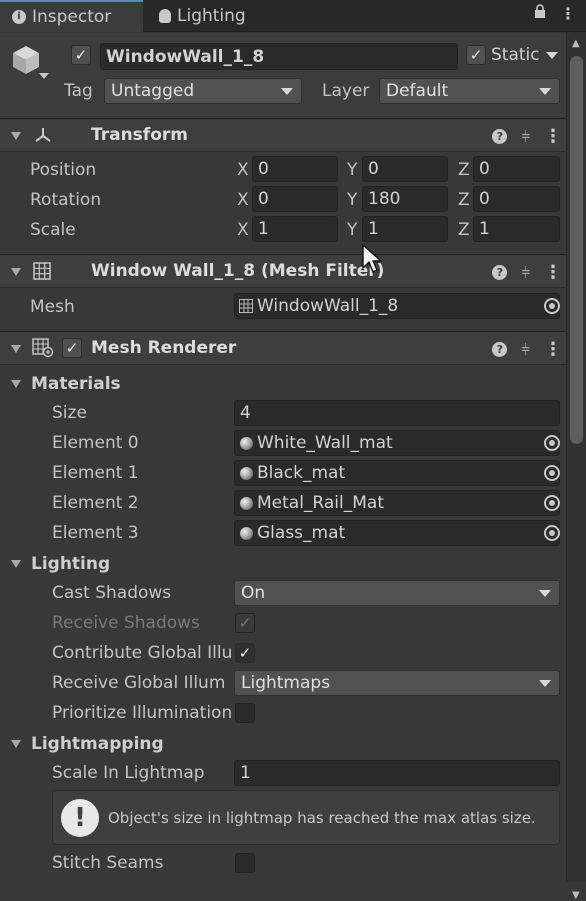  I want to click on element-3-material-field: Glass_mat, so click(397, 533).